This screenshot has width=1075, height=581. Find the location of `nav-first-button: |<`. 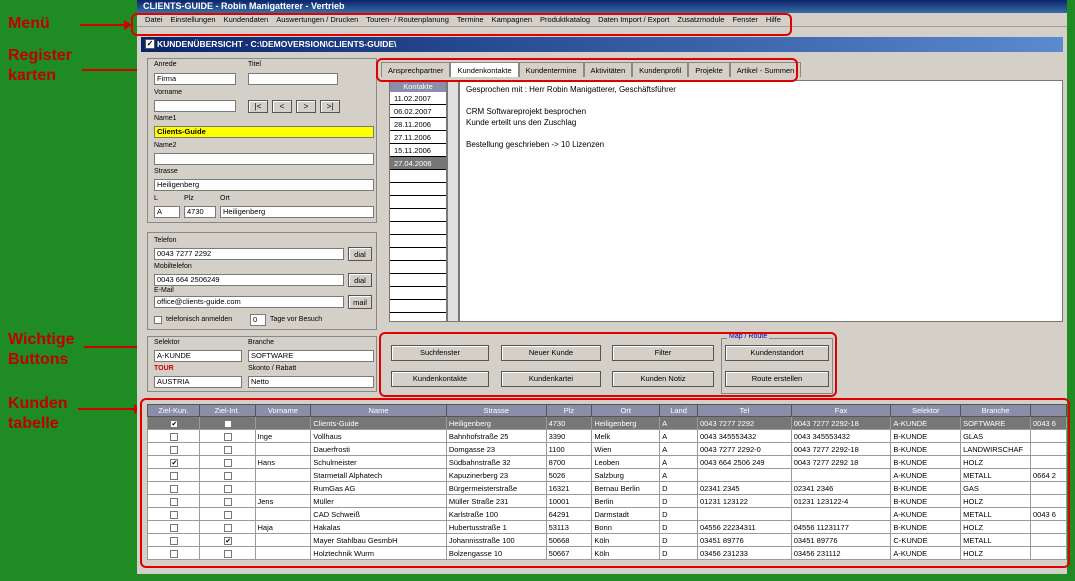

nav-first-button: |< is located at coordinates (258, 106).